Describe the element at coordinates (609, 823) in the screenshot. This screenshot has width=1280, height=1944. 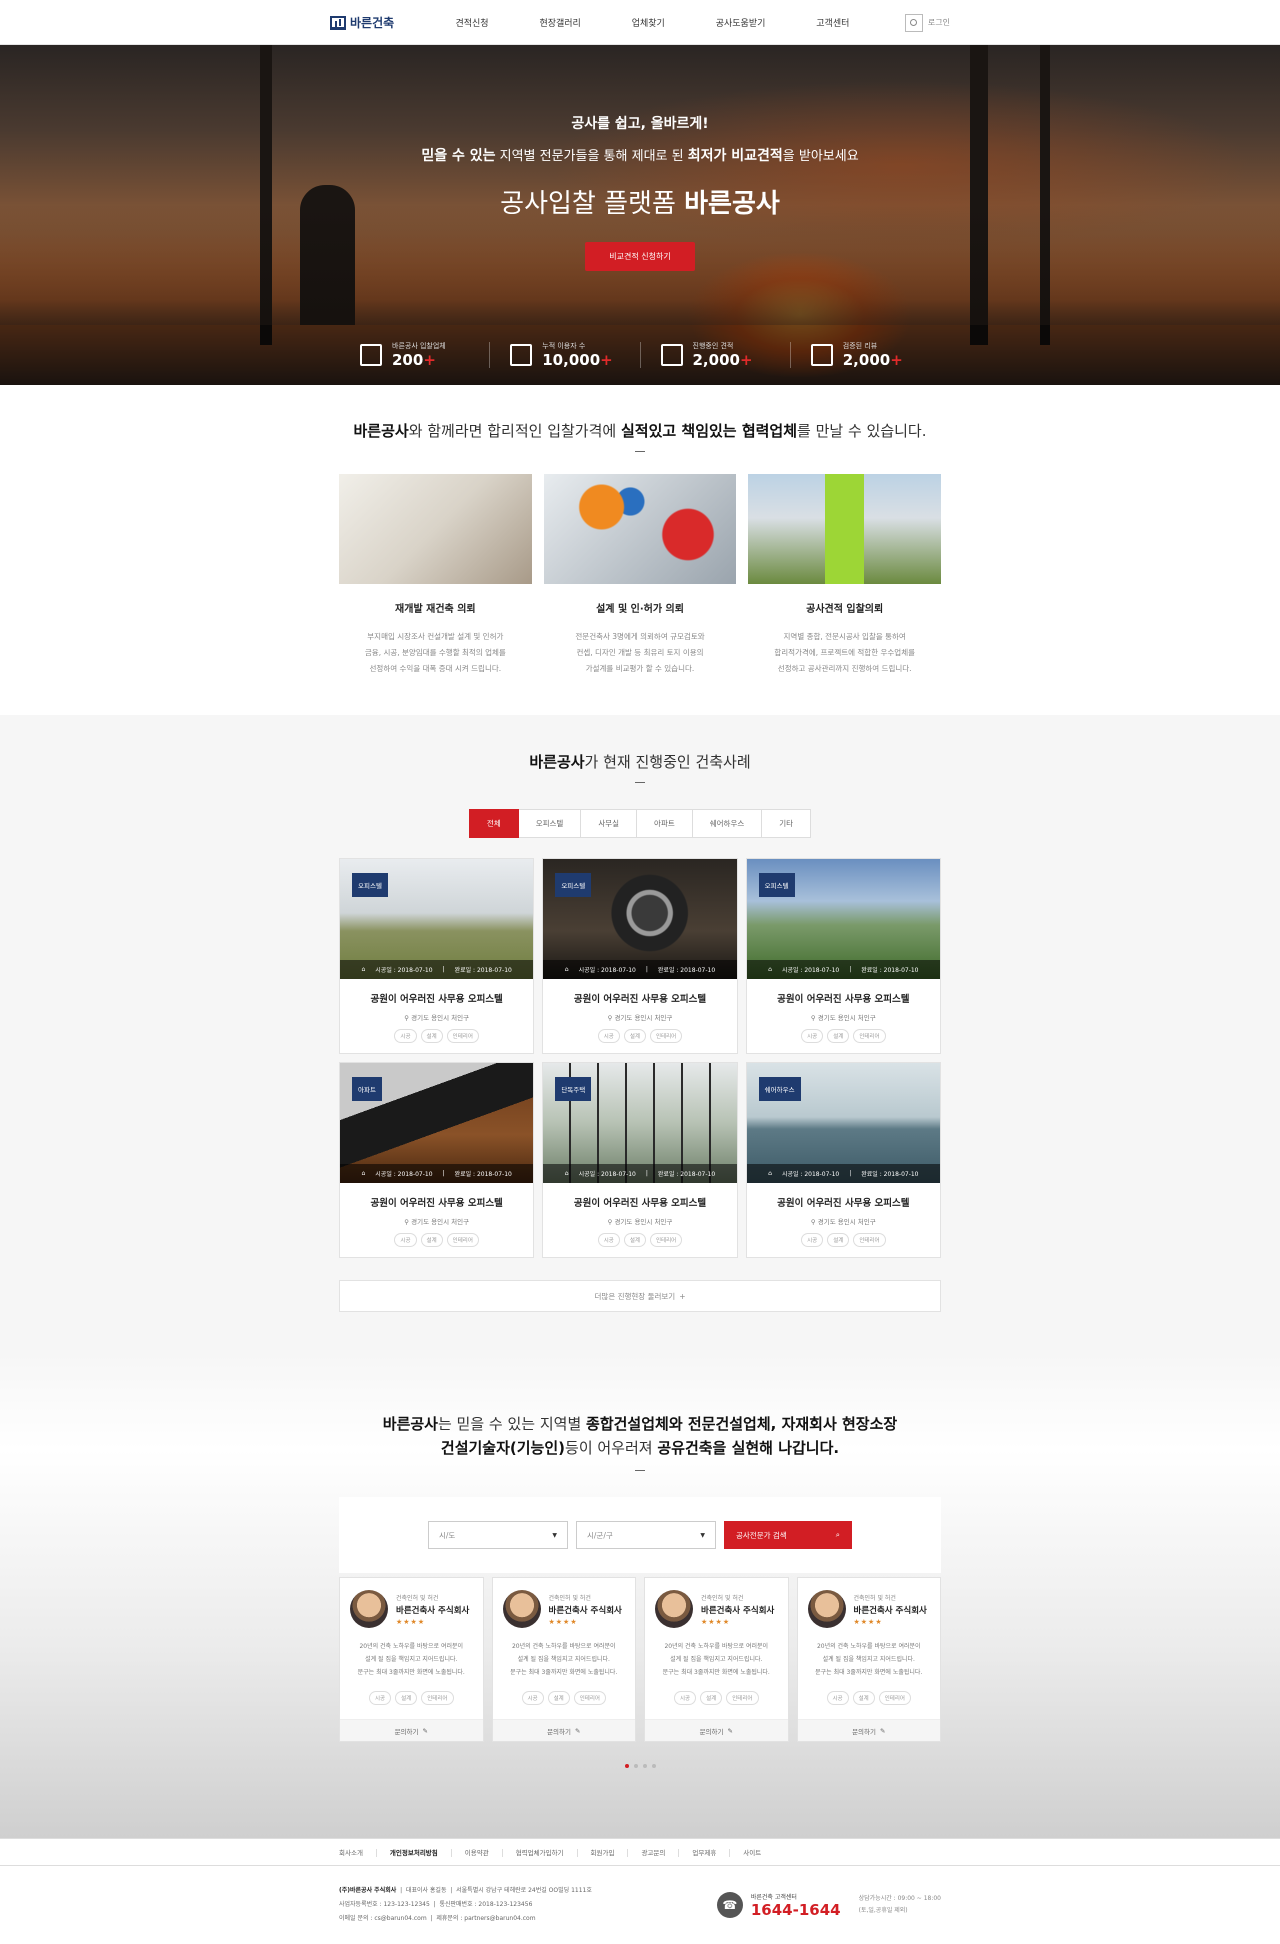
I see `tab-office: 사무실` at that location.